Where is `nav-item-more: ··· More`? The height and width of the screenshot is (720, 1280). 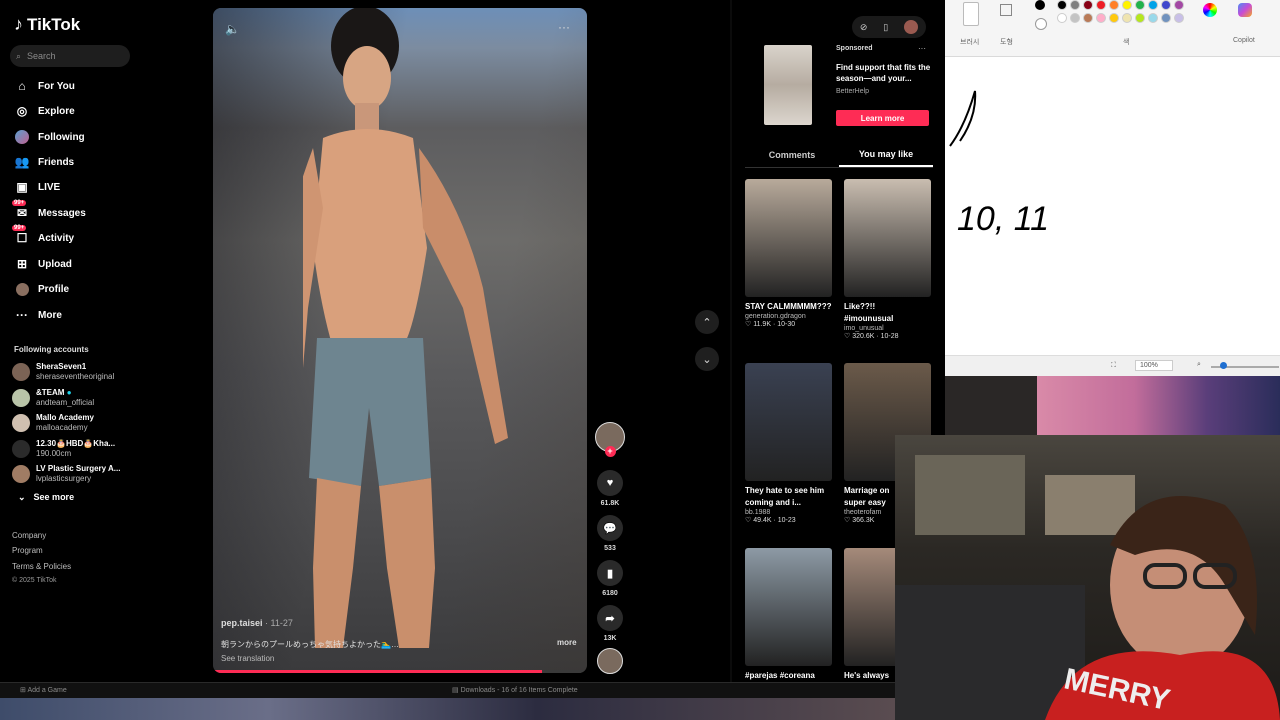
nav-item-more: ··· More is located at coordinates (74, 315).